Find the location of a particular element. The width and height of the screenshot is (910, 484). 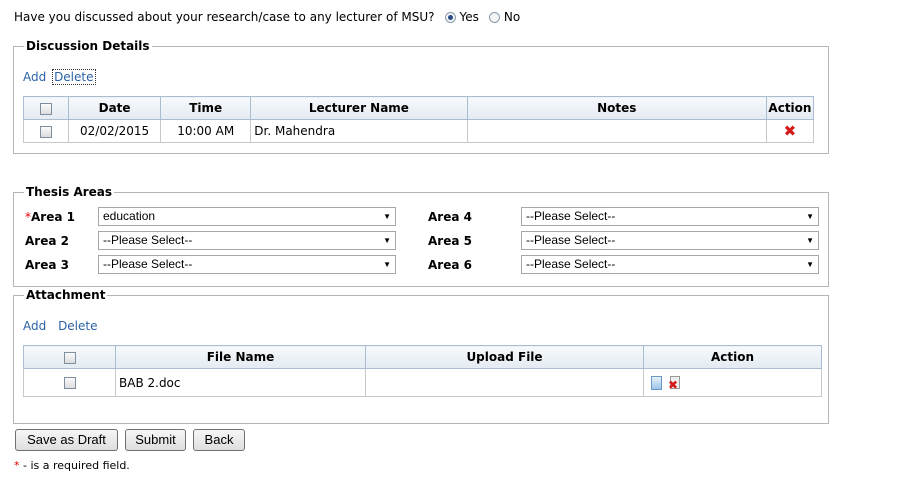

area-6-label: Area 6 is located at coordinates (450, 265).